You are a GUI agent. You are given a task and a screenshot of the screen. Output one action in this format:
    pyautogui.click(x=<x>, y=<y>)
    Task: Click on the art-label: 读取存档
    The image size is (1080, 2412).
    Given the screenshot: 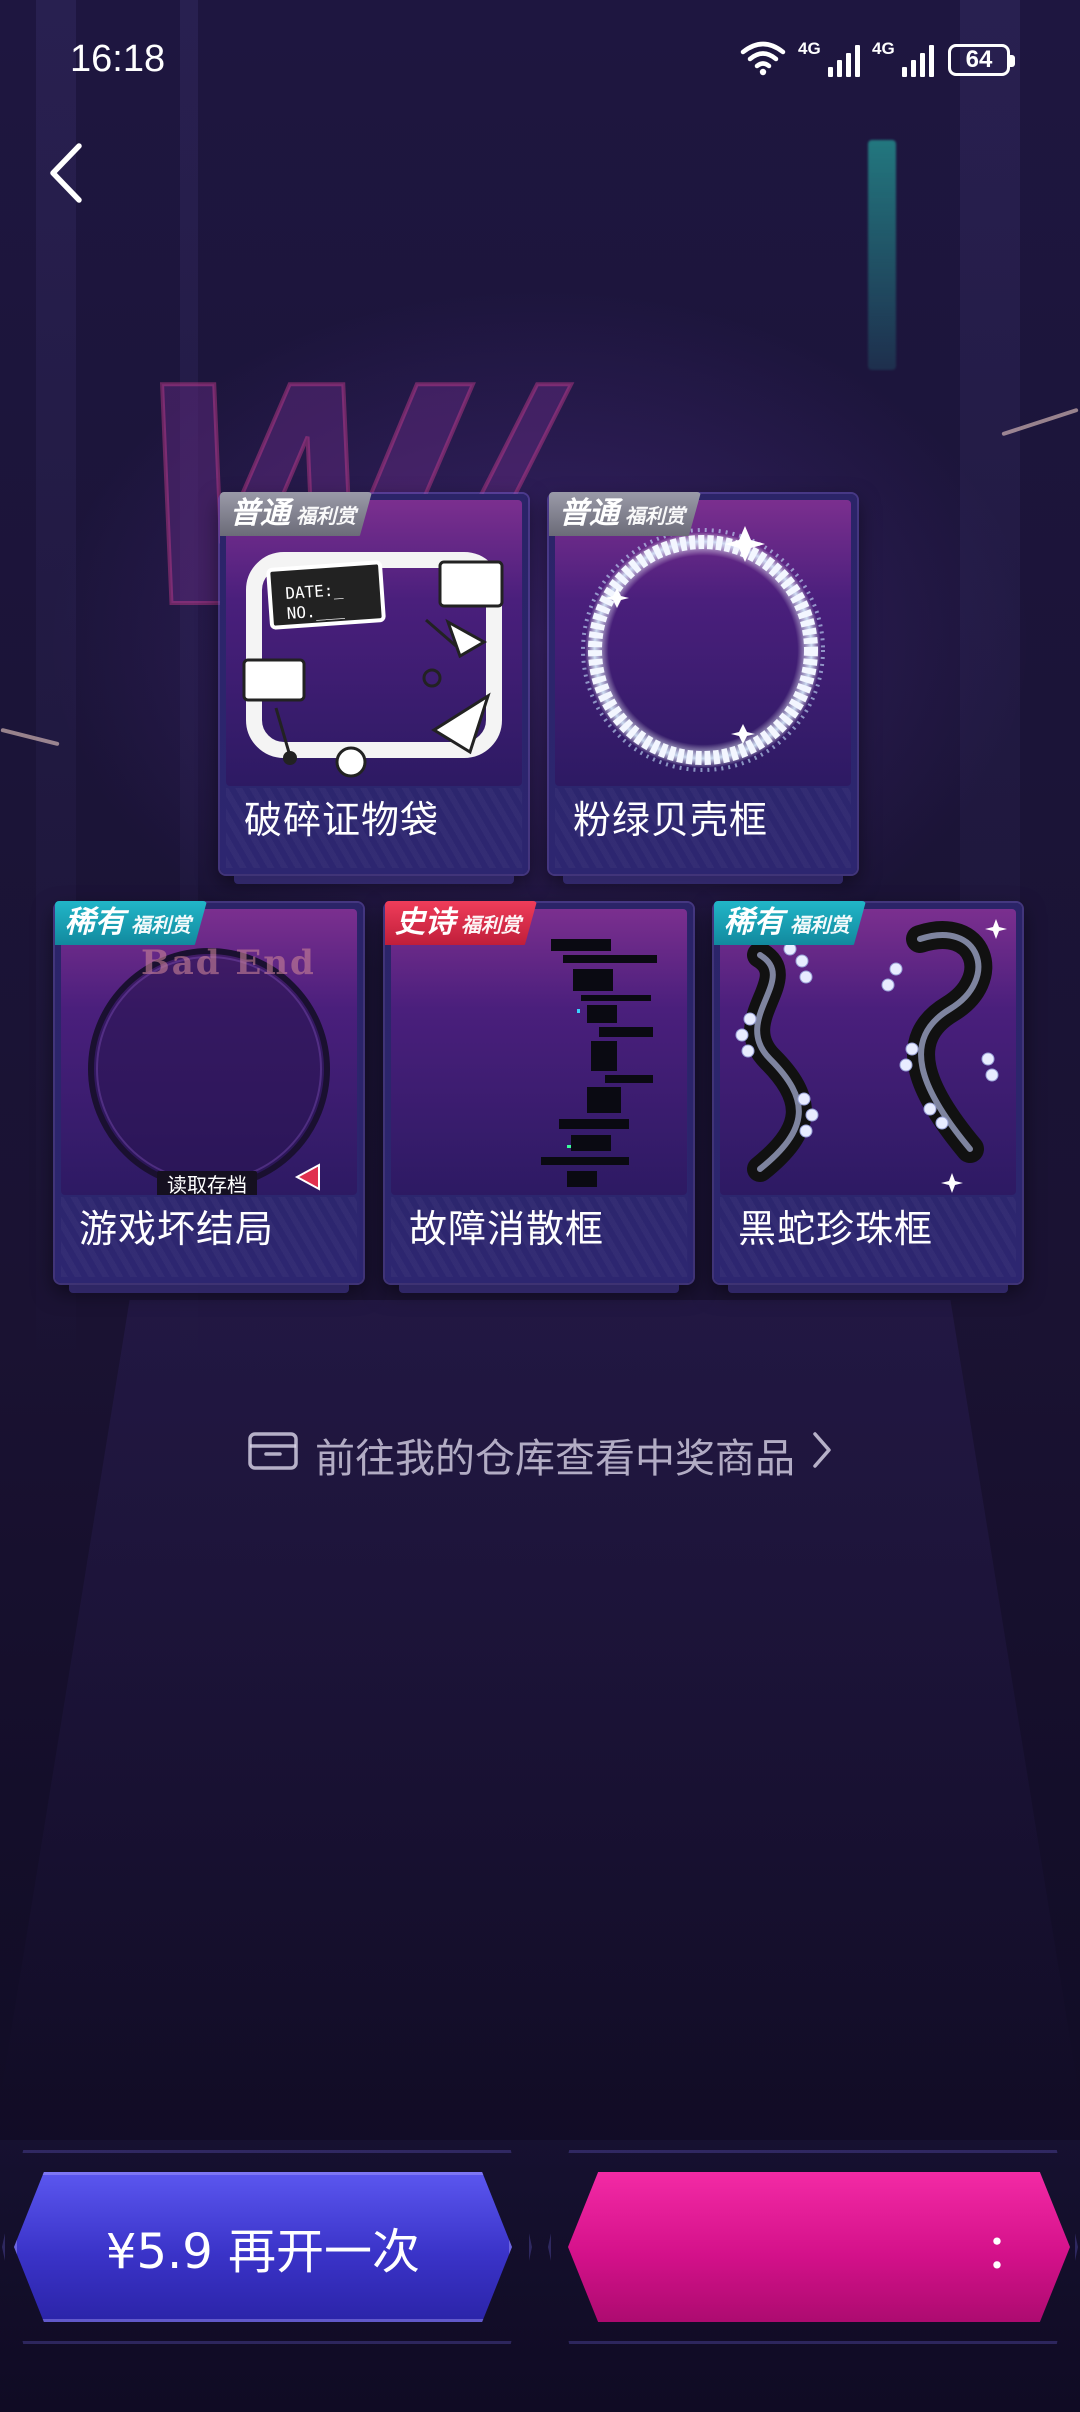 What is the action you would take?
    pyautogui.click(x=207, y=1183)
    